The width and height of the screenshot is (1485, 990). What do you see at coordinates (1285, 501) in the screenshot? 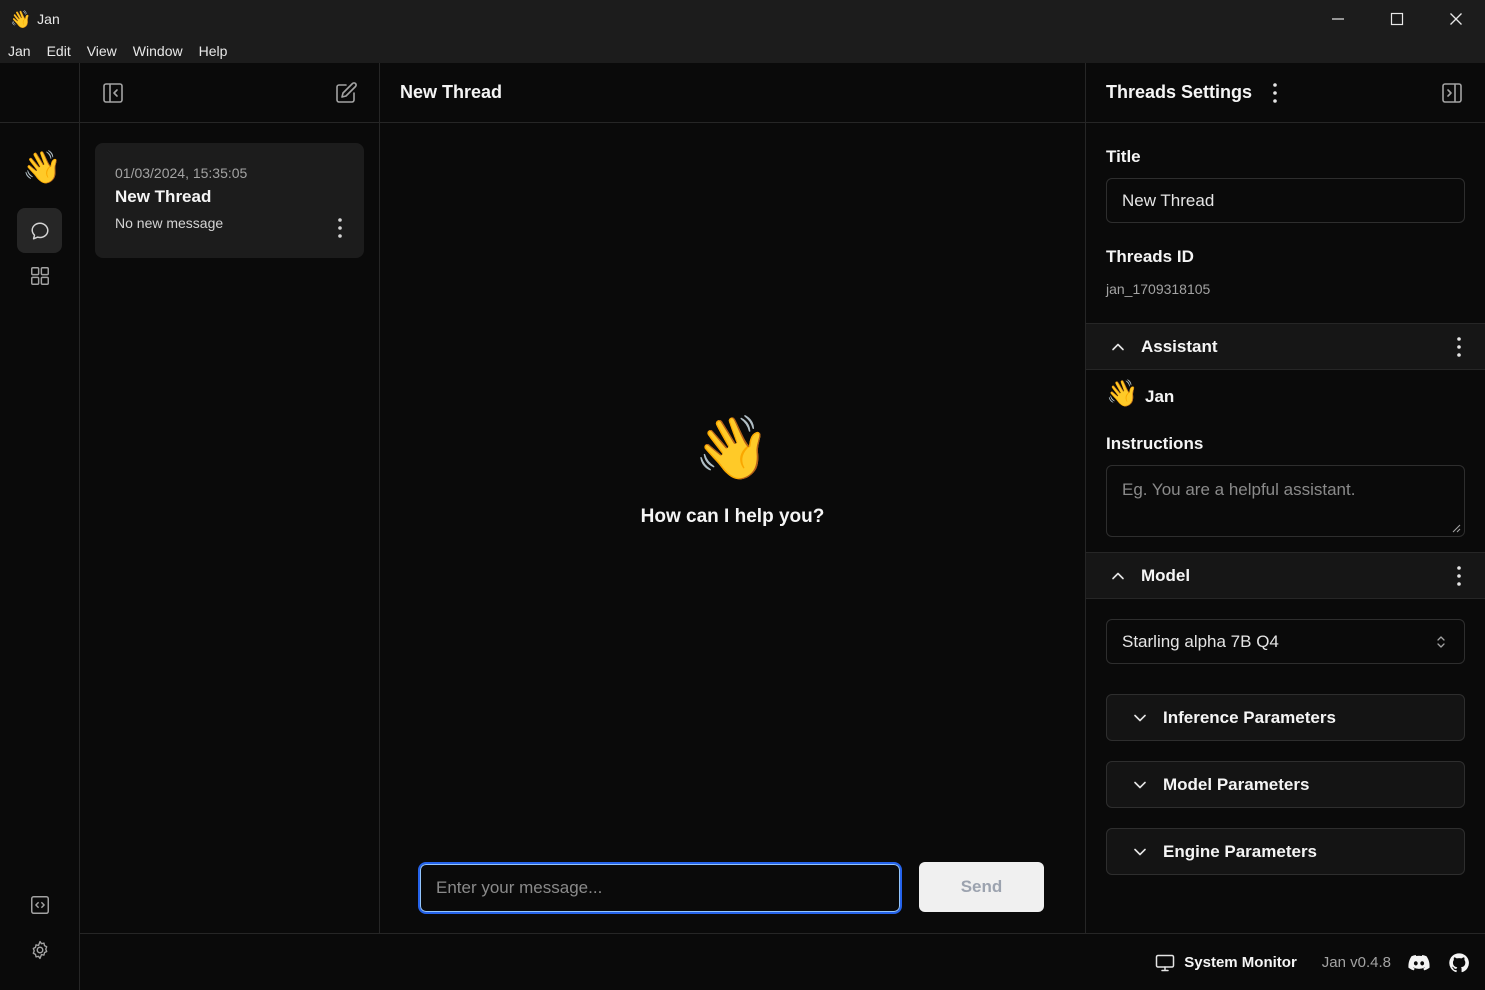
I see `instructions-textarea: Eg. You are a helpful assistant.` at bounding box center [1285, 501].